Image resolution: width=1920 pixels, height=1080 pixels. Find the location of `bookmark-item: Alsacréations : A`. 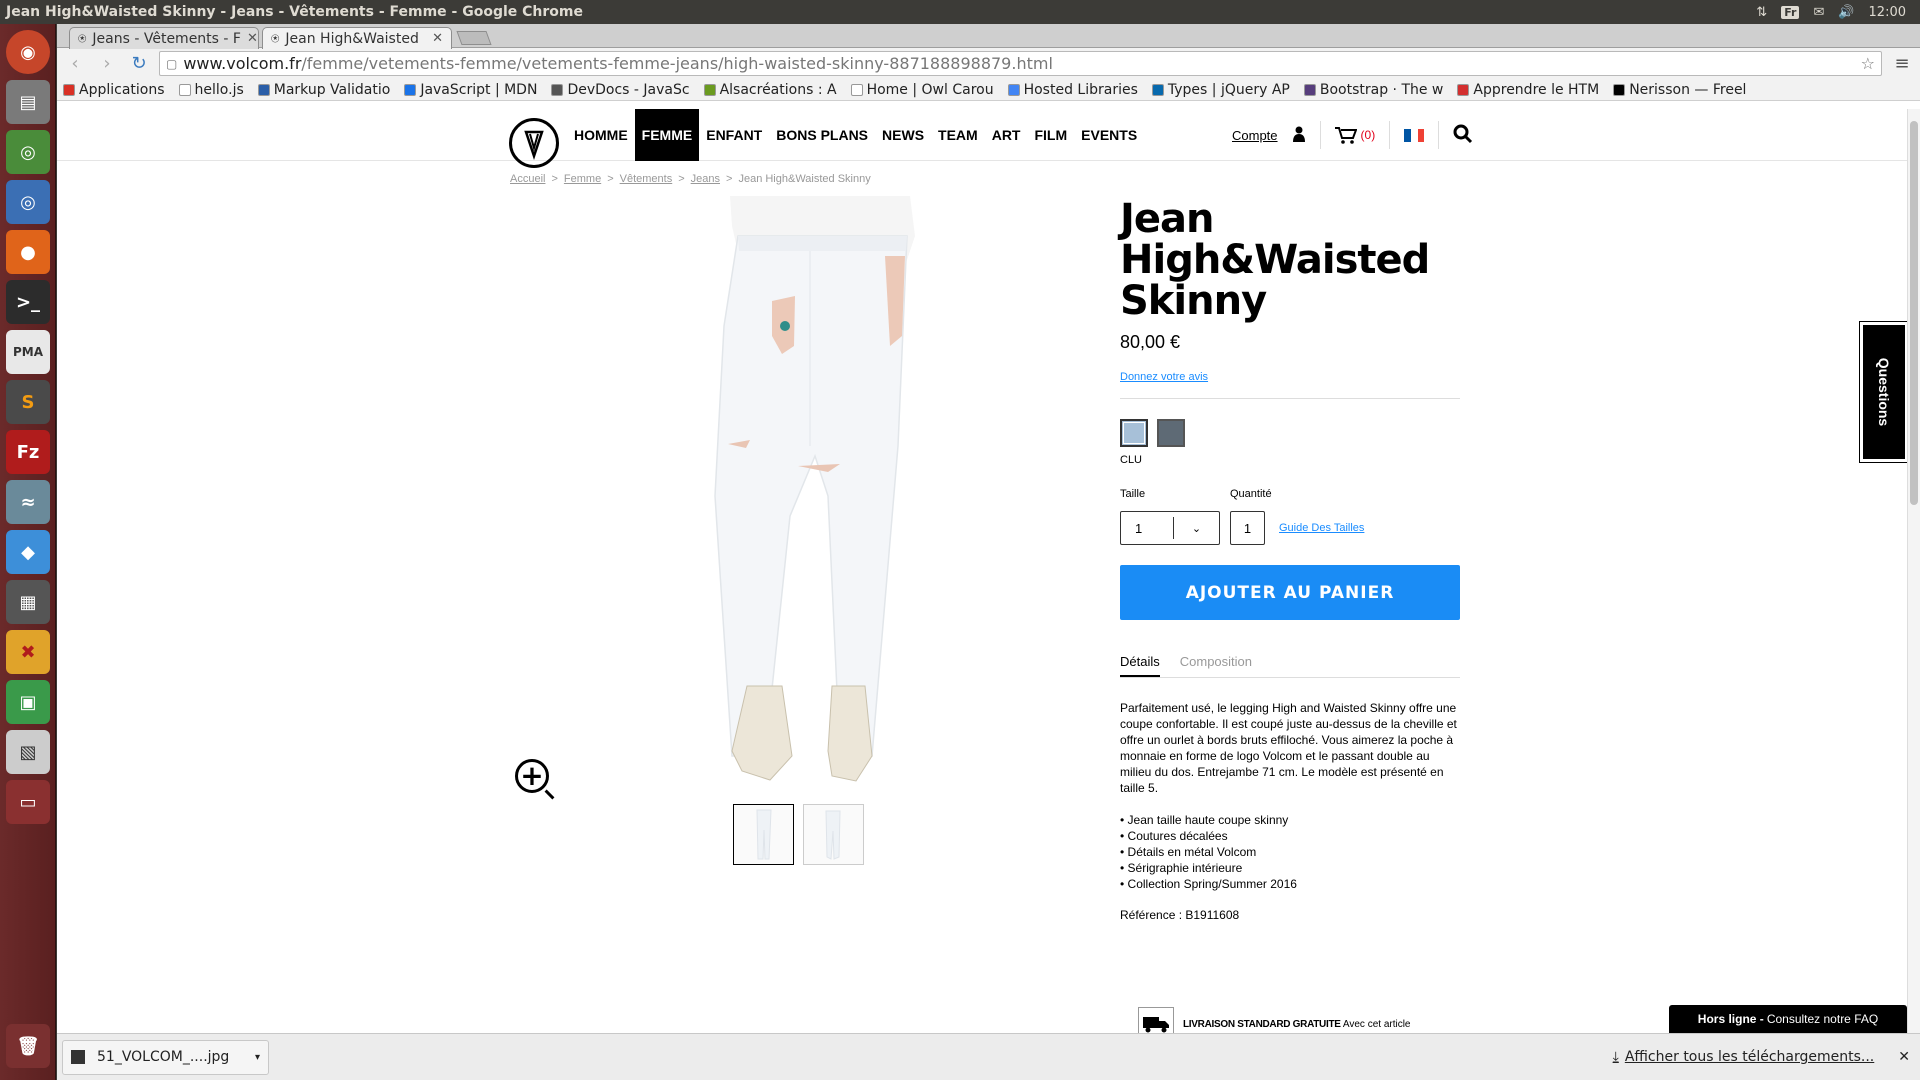

bookmark-item: Alsacréations : A is located at coordinates (770, 90).